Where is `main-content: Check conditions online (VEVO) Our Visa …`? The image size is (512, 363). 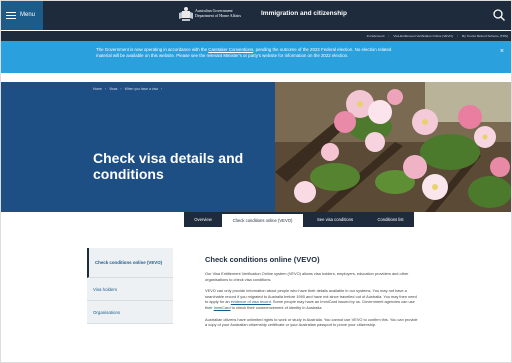
main-content: Check conditions online (VEVO) Our Visa … is located at coordinates (312, 294).